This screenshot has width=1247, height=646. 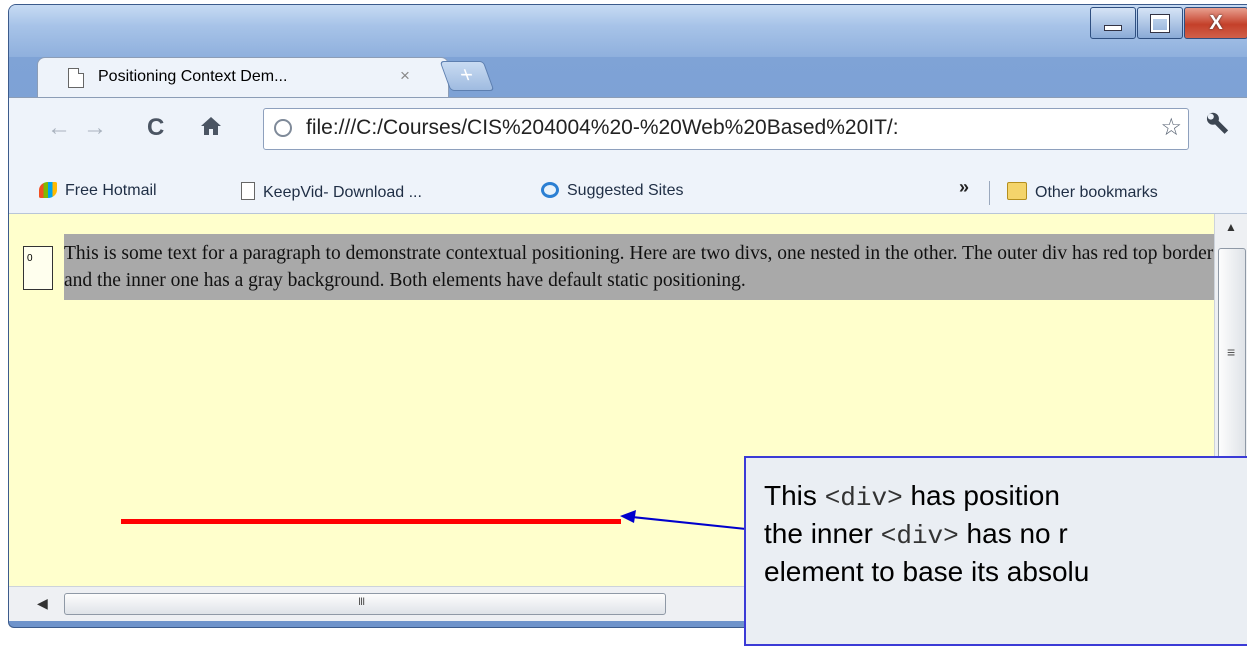 I want to click on callout-text: has no r, so click(x=1013, y=533).